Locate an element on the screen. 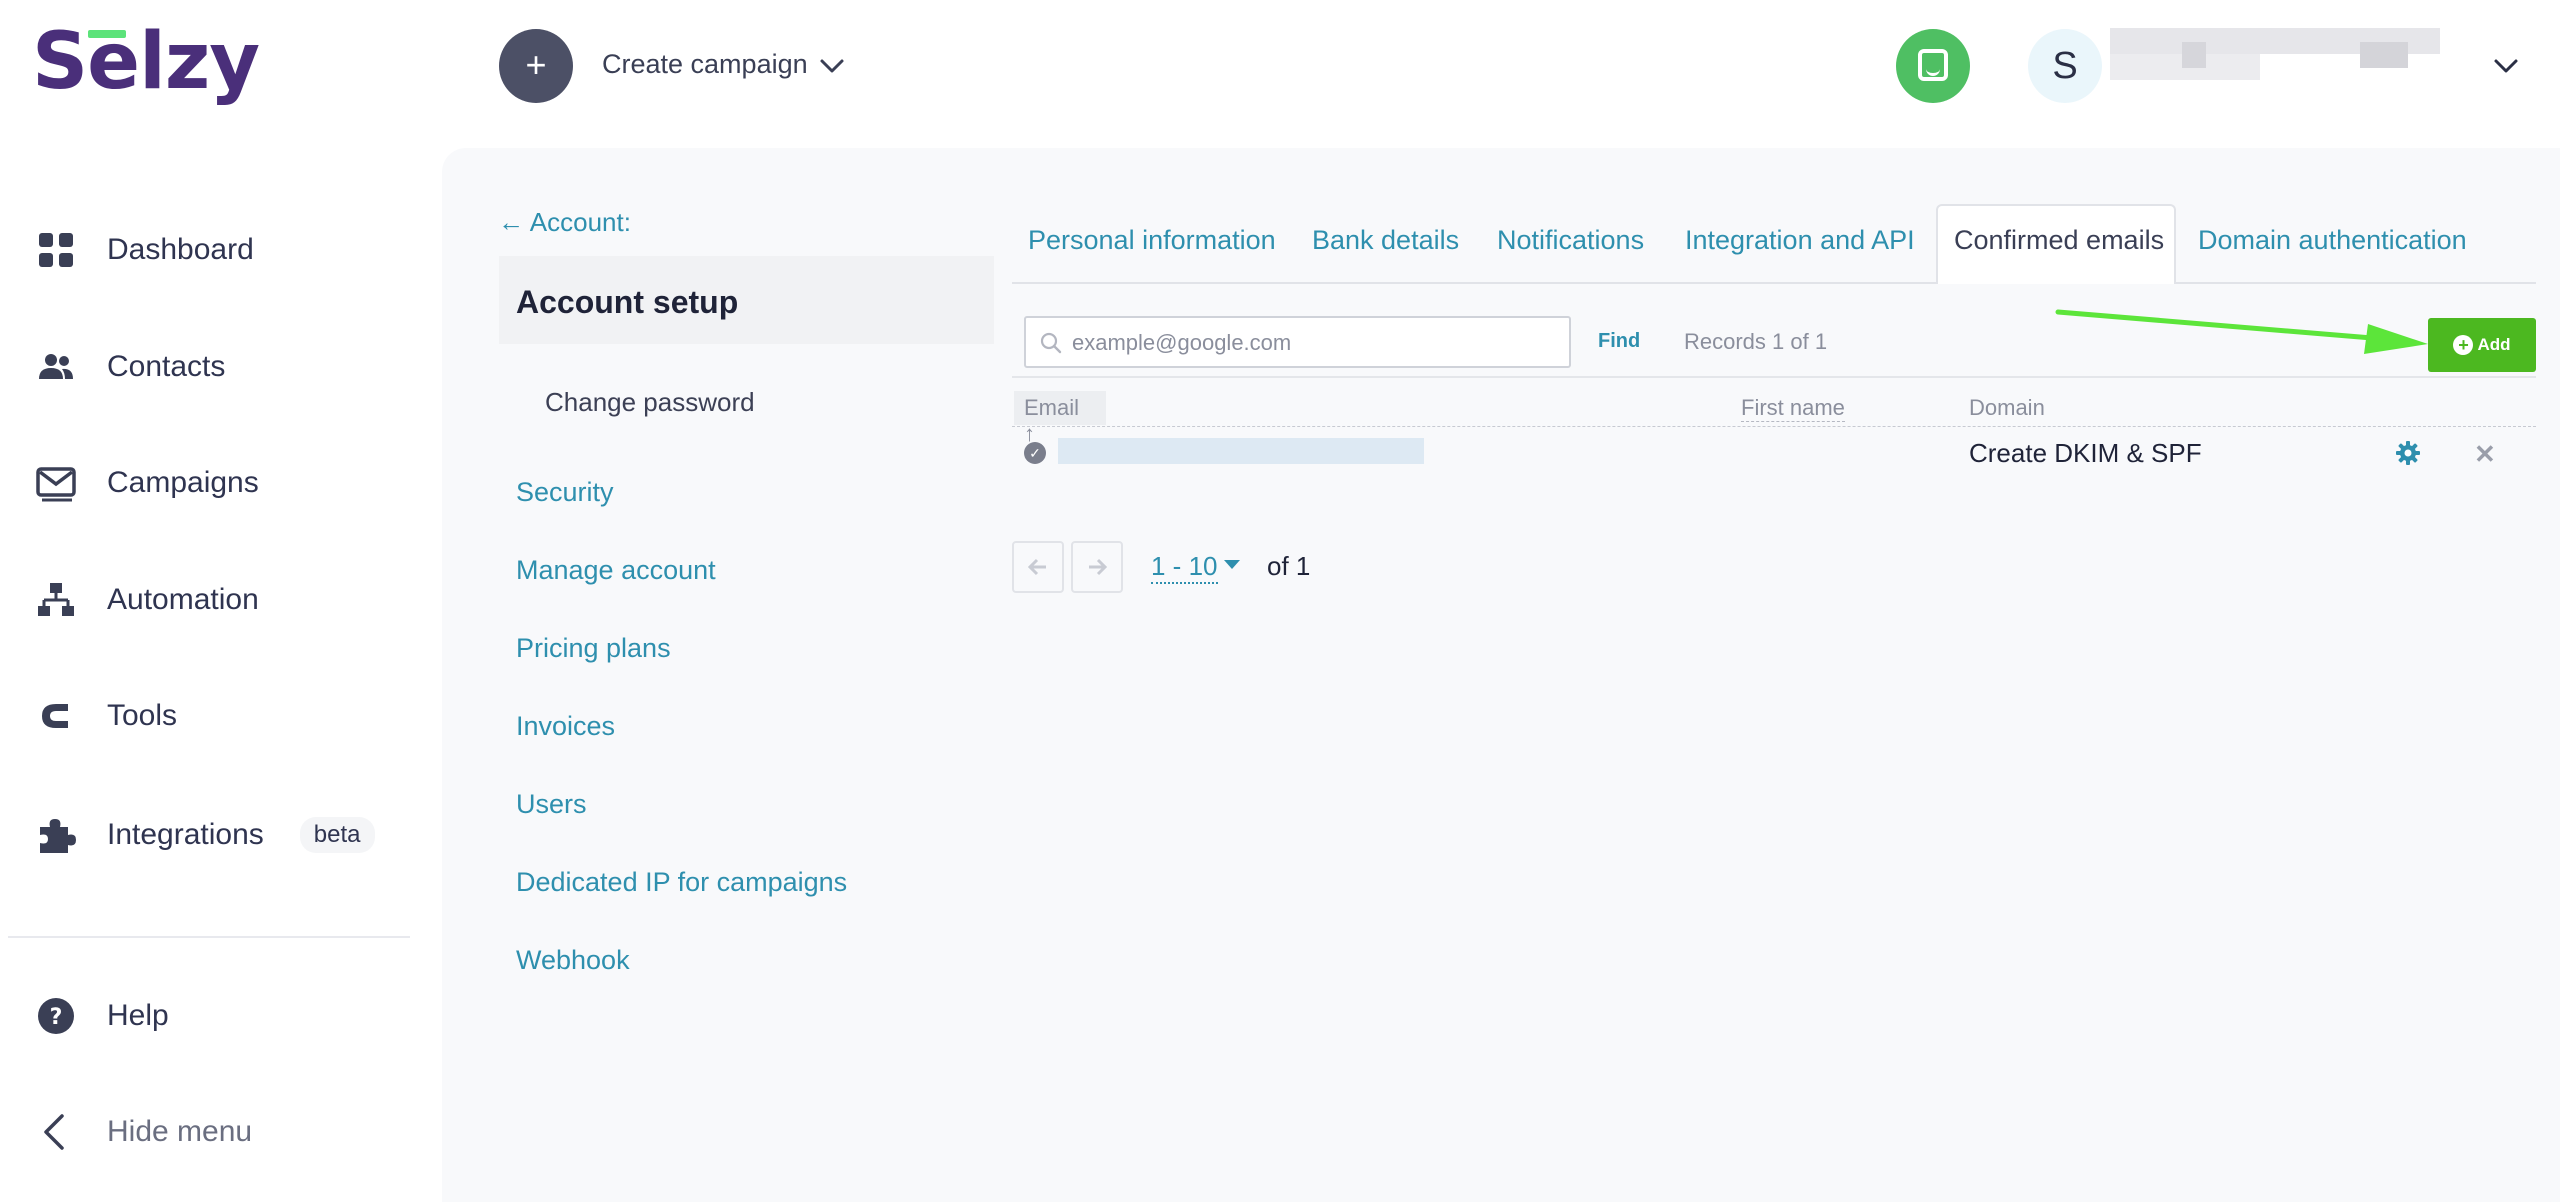 This screenshot has width=2560, height=1202. flowchart-icon is located at coordinates (56, 599).